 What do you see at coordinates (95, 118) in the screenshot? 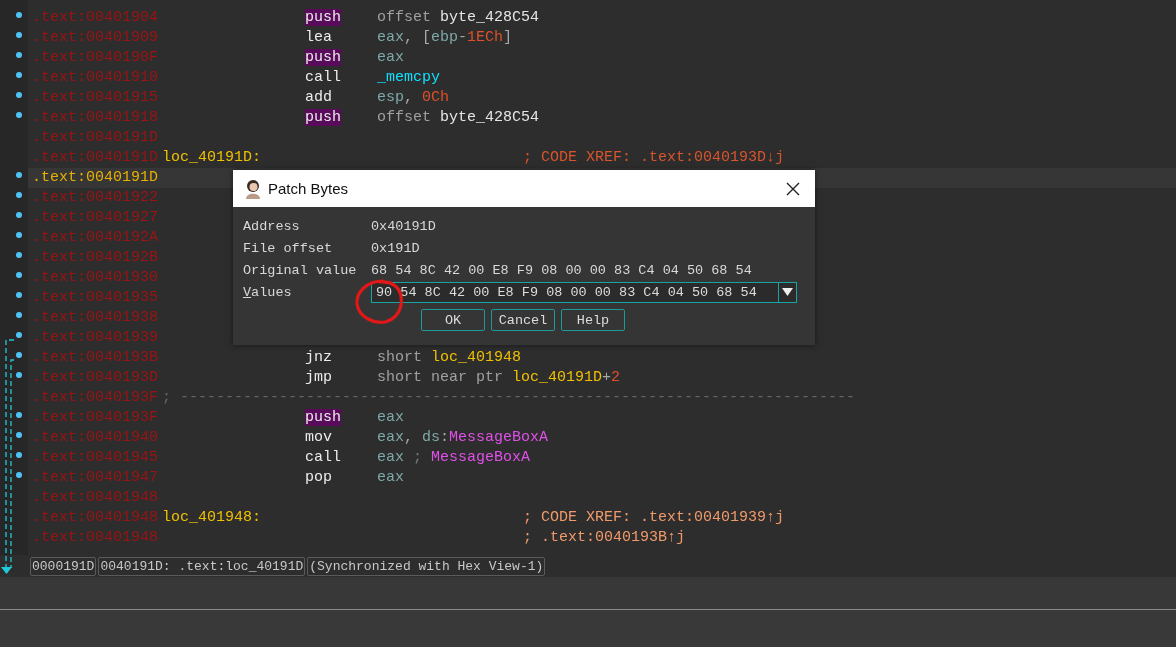
I see `address-text: .text:00401918` at bounding box center [95, 118].